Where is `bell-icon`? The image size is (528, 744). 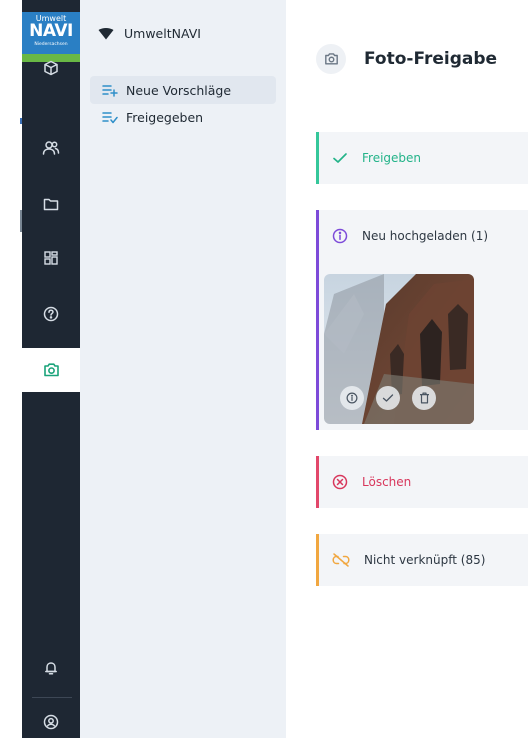 bell-icon is located at coordinates (51, 668).